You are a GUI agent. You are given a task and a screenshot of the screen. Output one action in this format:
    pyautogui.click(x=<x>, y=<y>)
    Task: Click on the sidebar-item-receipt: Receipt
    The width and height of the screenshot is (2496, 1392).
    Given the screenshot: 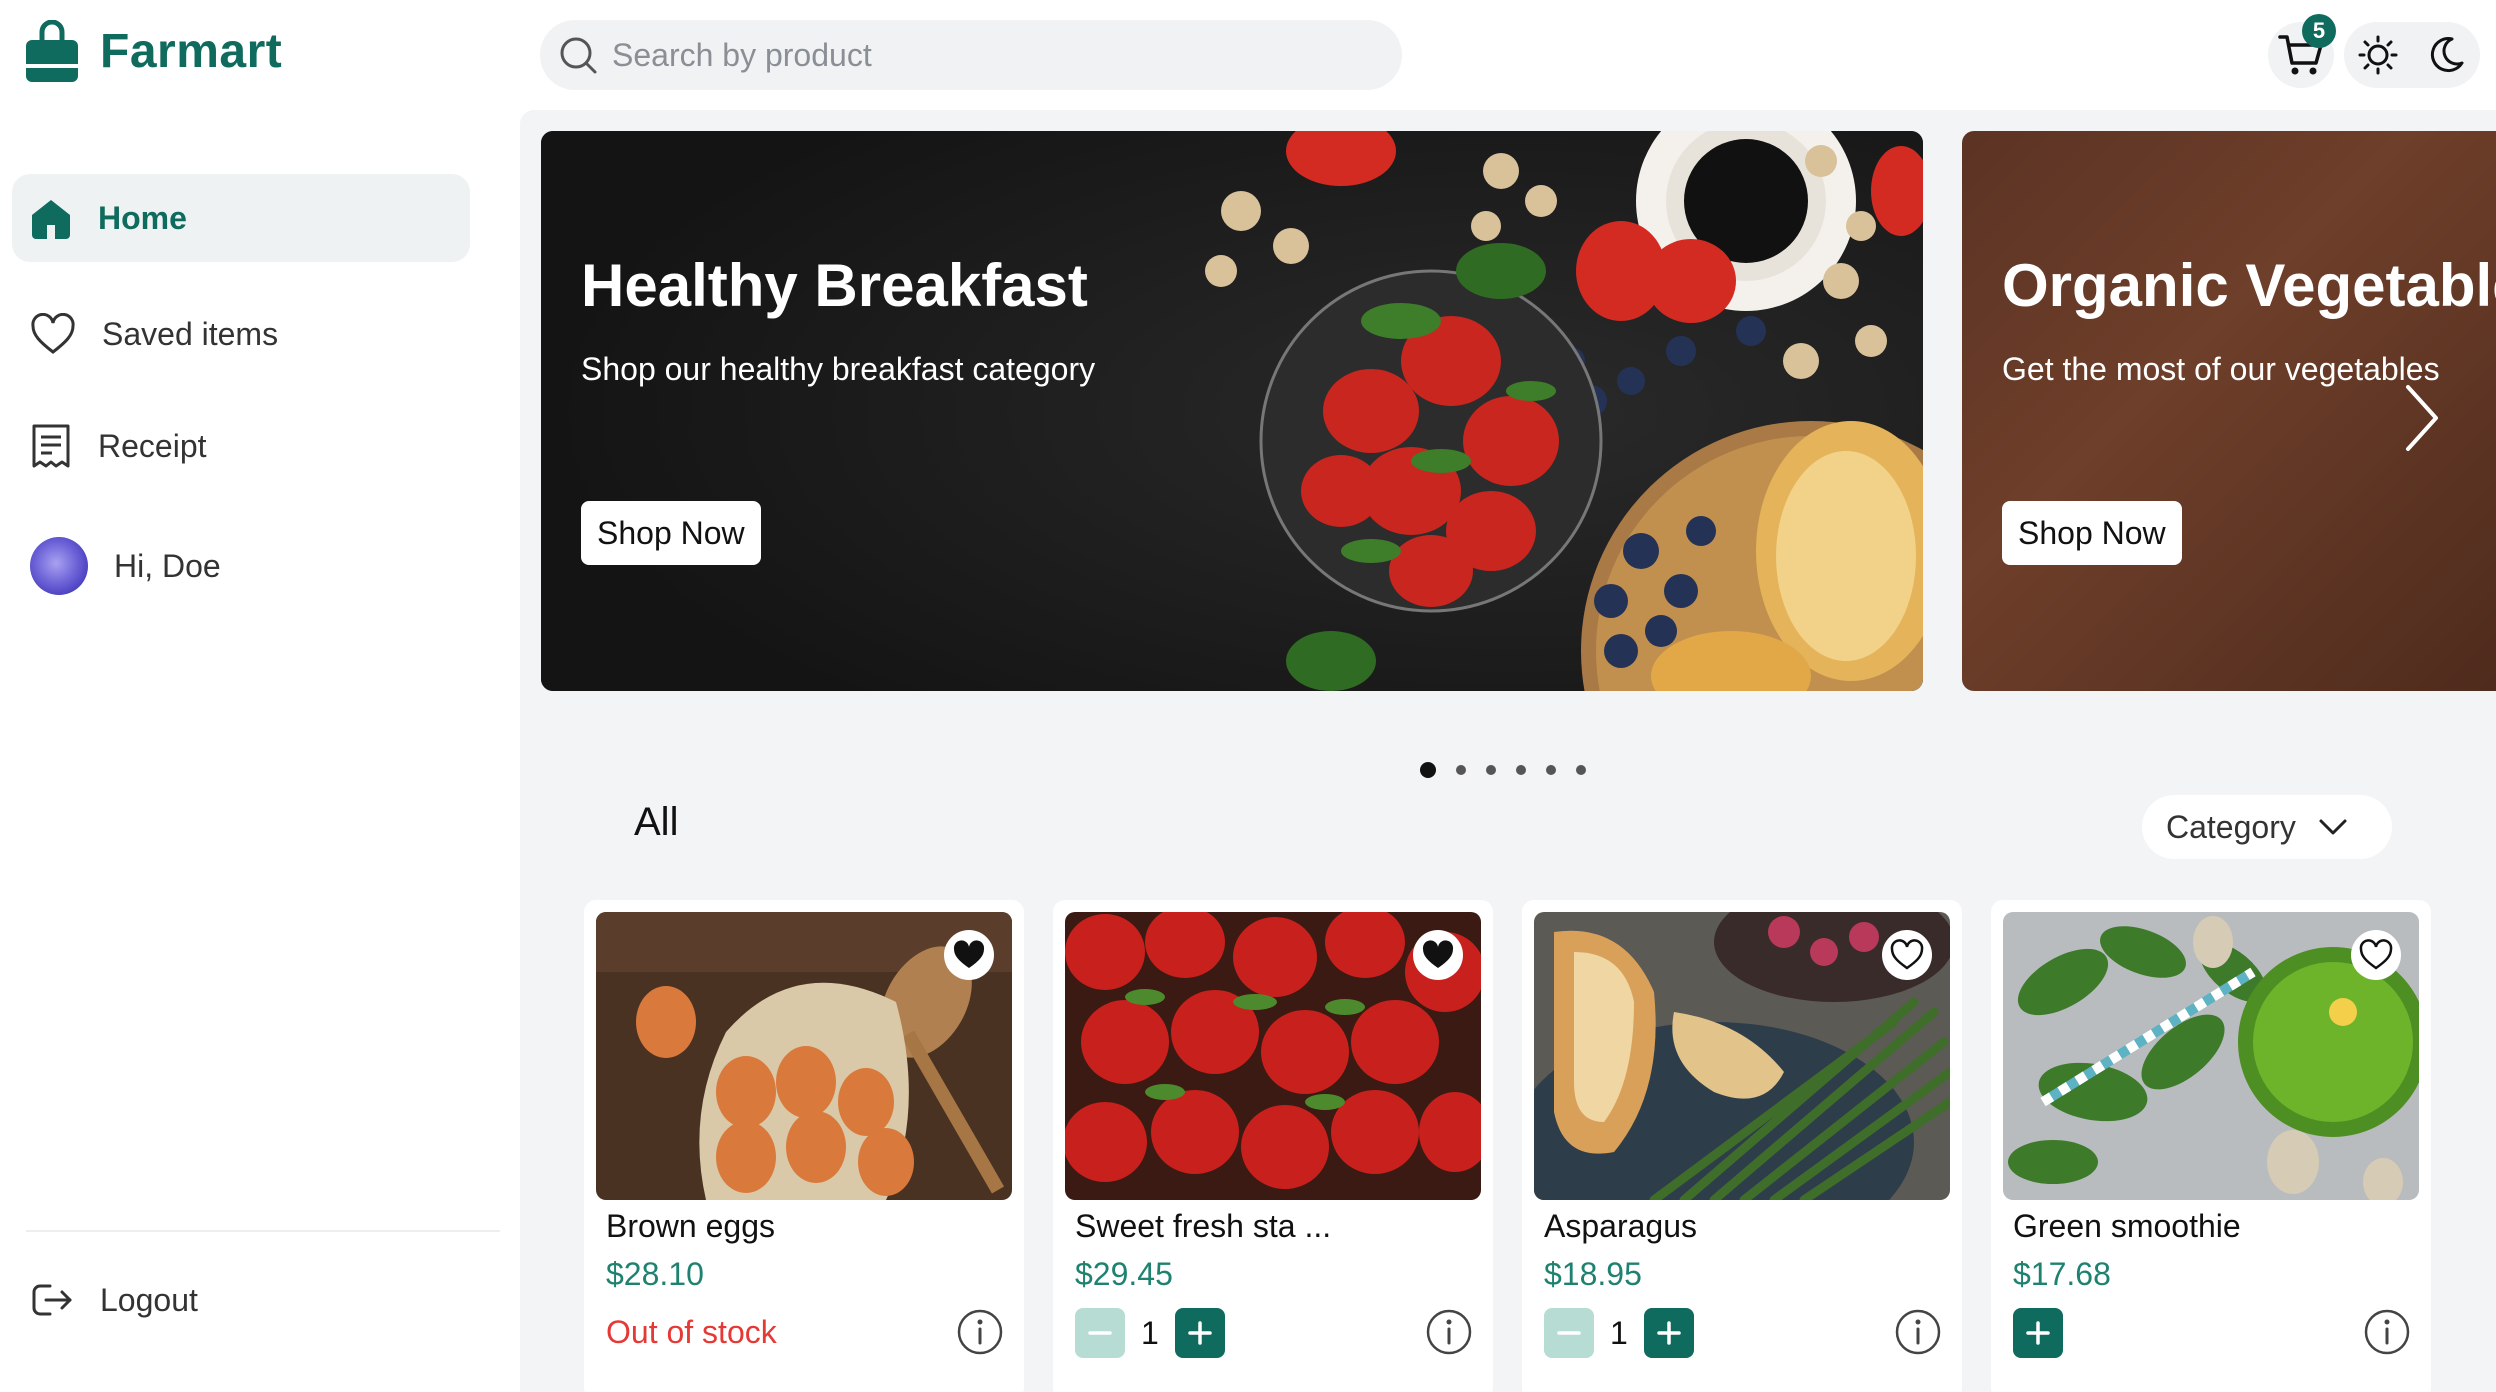 What is the action you would take?
    pyautogui.click(x=241, y=446)
    